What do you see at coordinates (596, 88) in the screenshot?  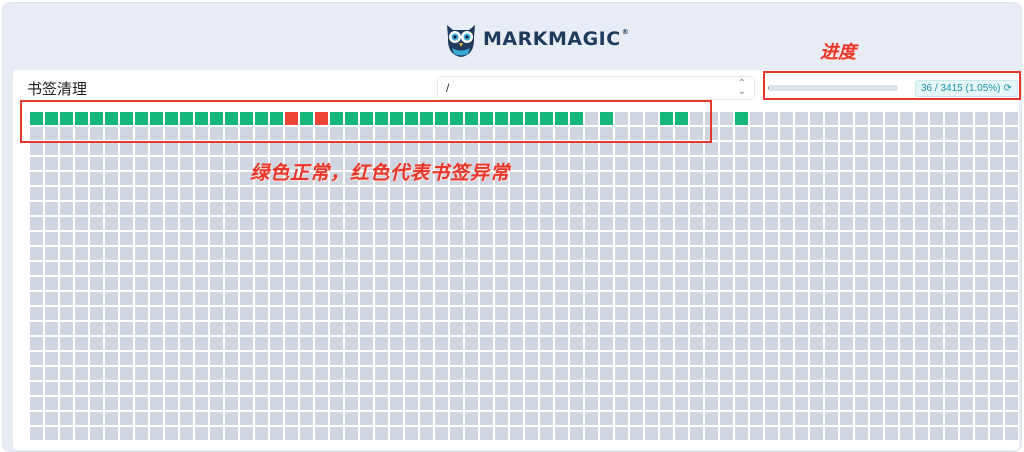 I see `path-select: / ⌃ ⌄` at bounding box center [596, 88].